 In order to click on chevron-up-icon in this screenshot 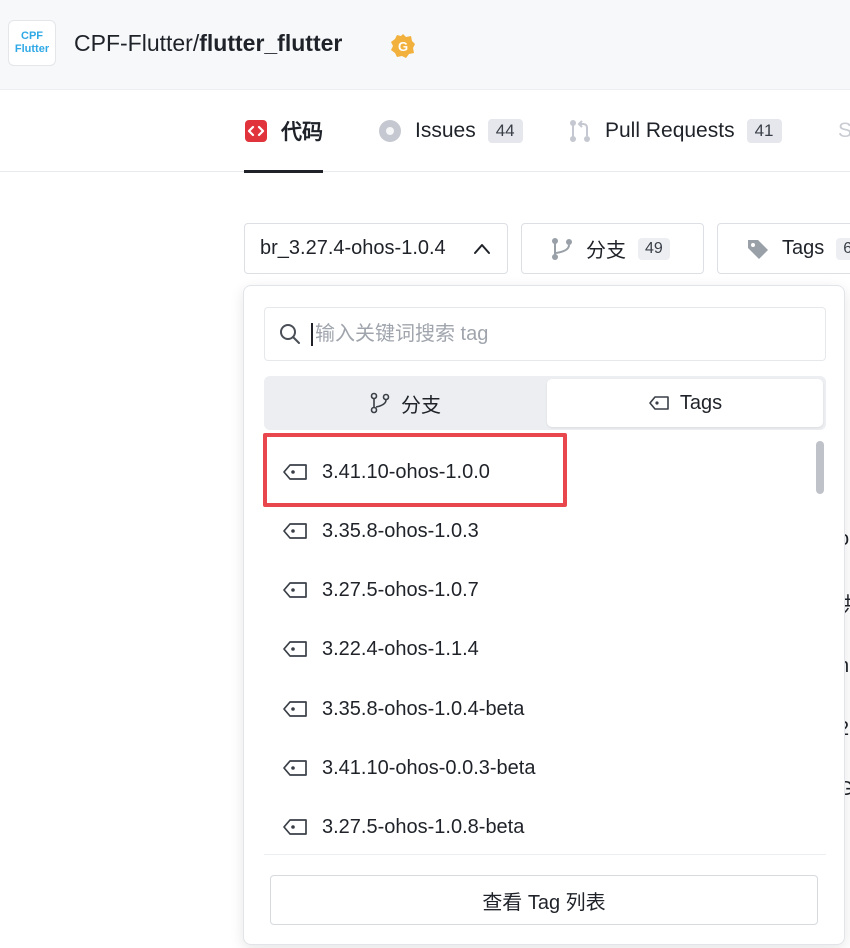, I will do `click(482, 249)`.